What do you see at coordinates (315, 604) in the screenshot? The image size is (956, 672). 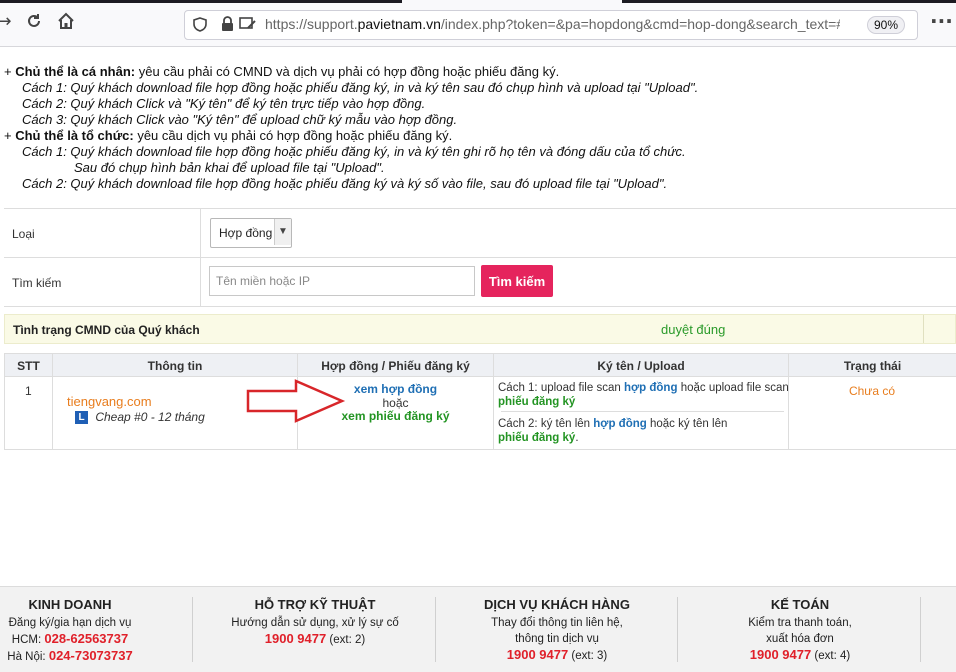 I see `support-title: HỖ TRỢ KỸ THUẬT` at bounding box center [315, 604].